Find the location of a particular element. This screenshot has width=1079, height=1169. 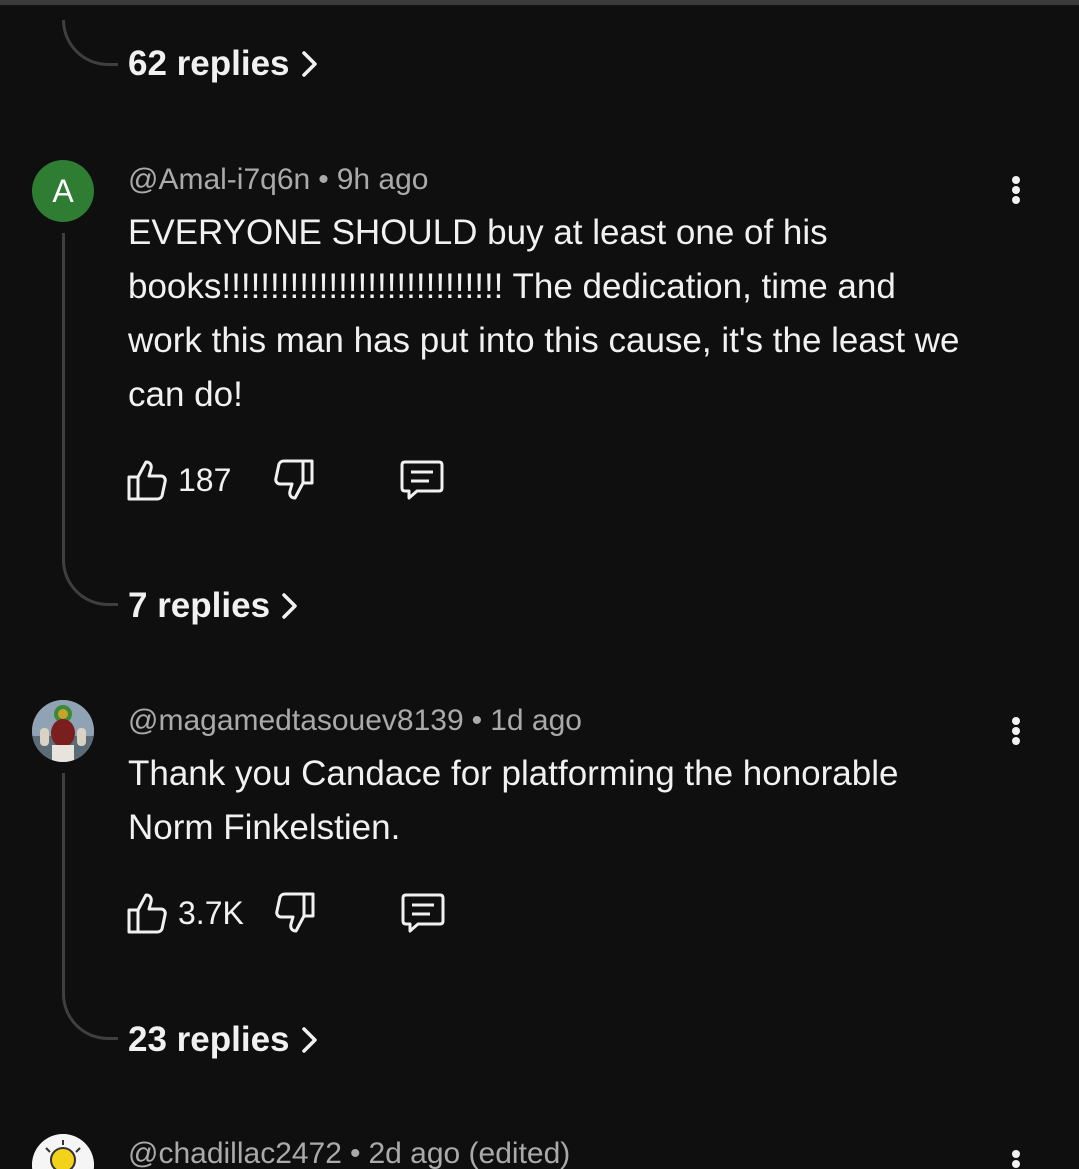

view-replies-button: 23 replies is located at coordinates (224, 1040).